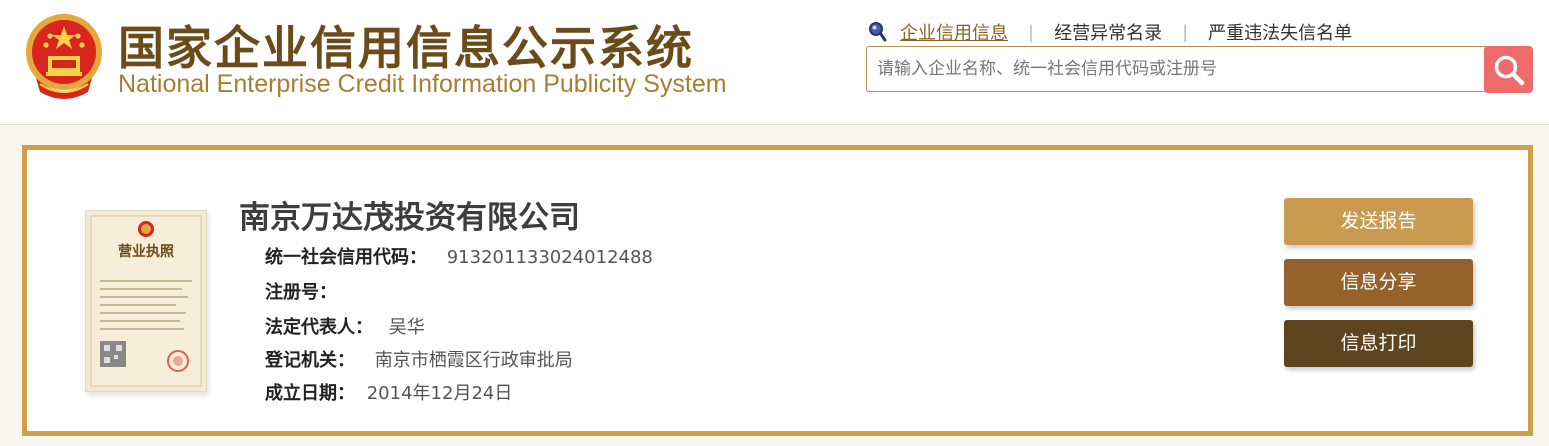 Image resolution: width=1549 pixels, height=446 pixels. Describe the element at coordinates (409, 218) in the screenshot. I see `company-name: 南京万达茂投资有限公司` at that location.